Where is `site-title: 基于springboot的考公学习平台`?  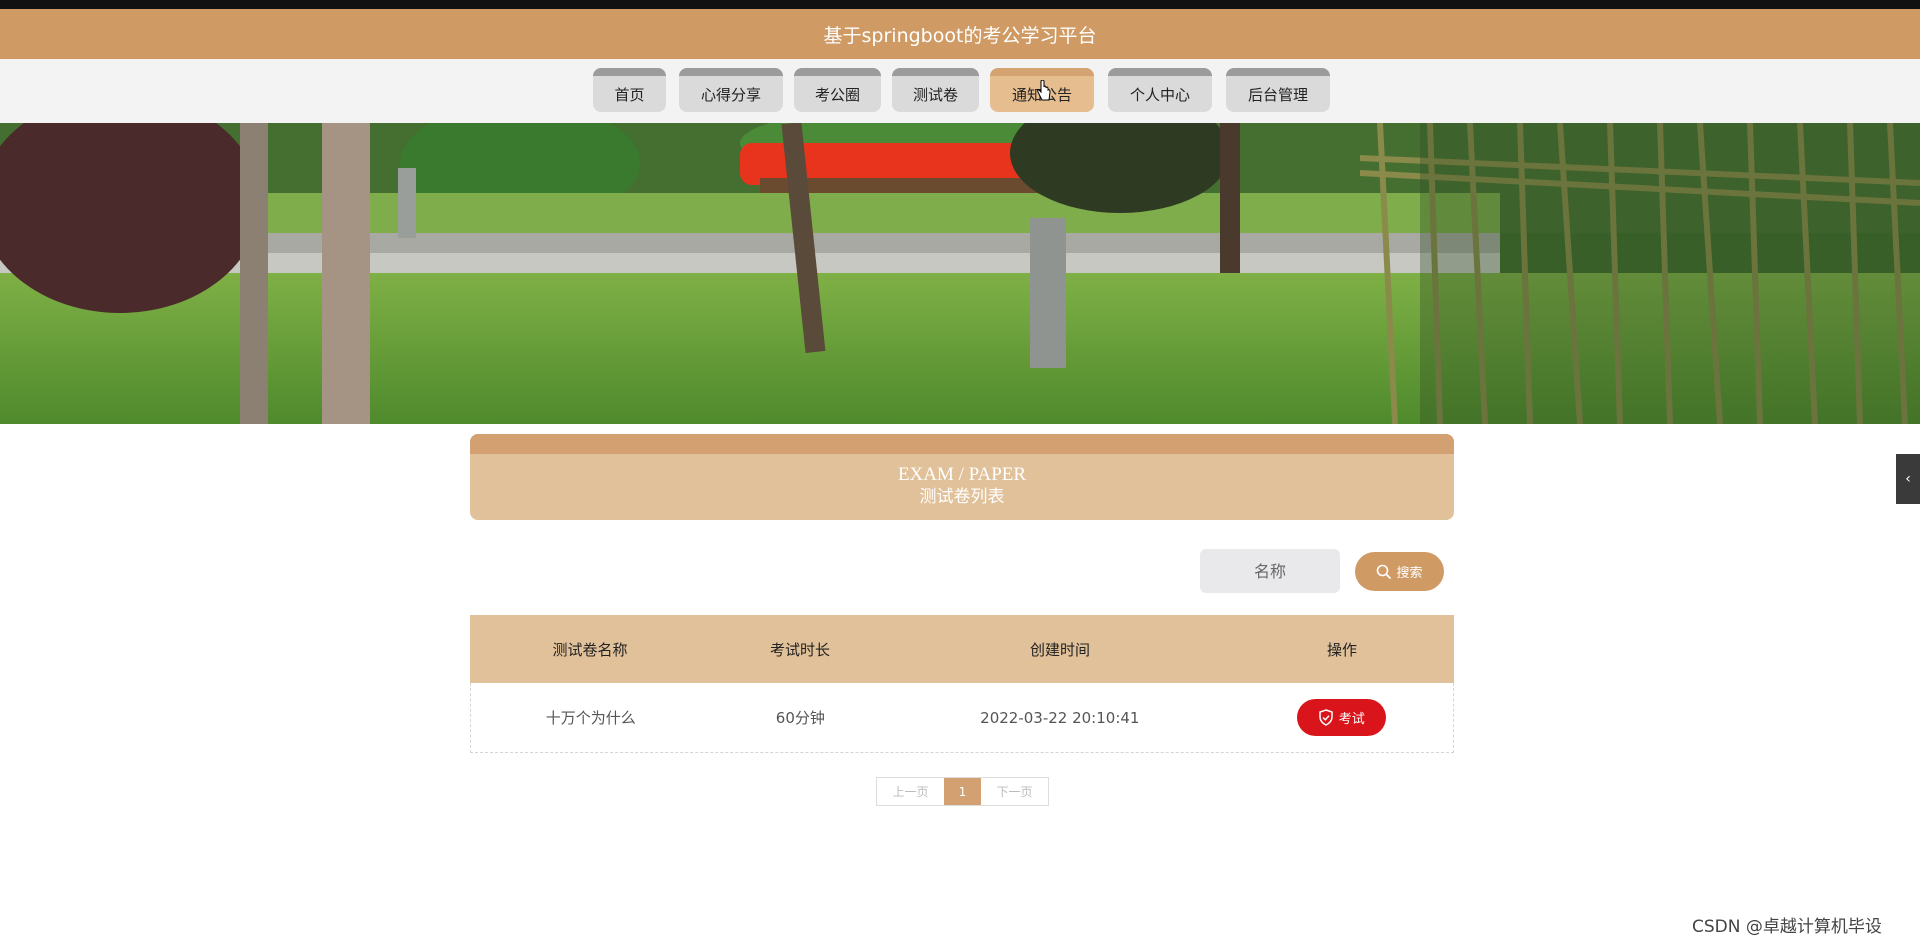
site-title: 基于springboot的考公学习平台 is located at coordinates (960, 35).